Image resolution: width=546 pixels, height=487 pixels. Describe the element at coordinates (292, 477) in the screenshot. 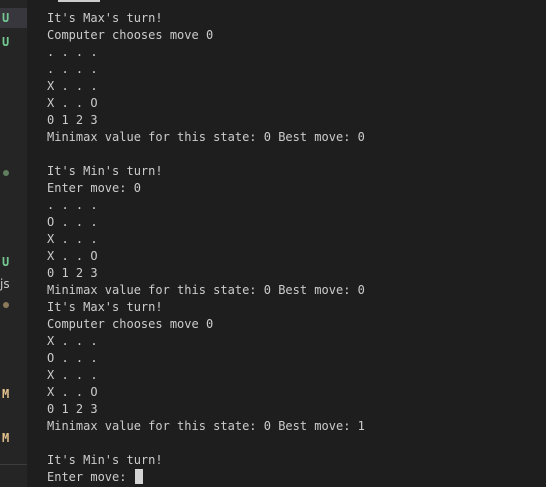

I see `terminal-prompt-line: Enter move:` at that location.